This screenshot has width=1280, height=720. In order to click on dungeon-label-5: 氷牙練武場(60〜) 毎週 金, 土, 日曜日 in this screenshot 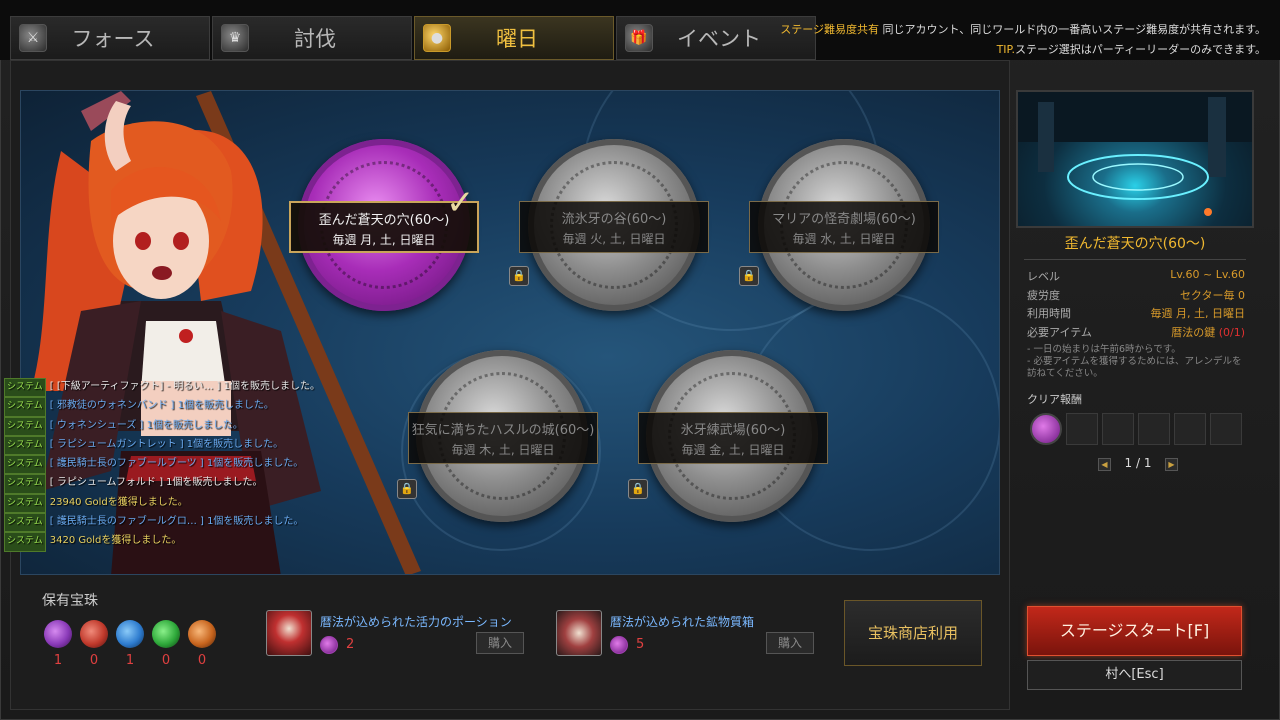, I will do `click(733, 438)`.